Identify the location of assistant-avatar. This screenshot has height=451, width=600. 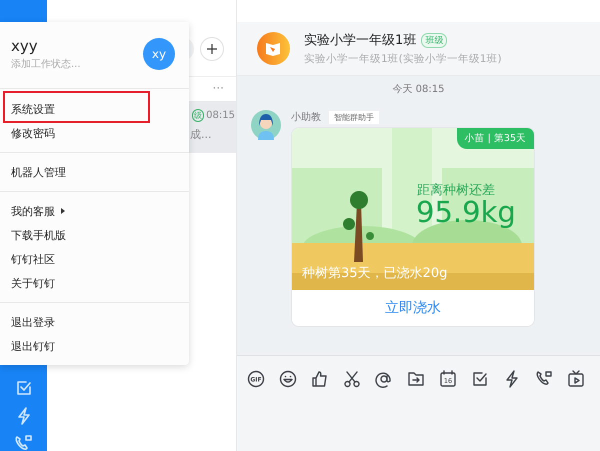
(266, 125).